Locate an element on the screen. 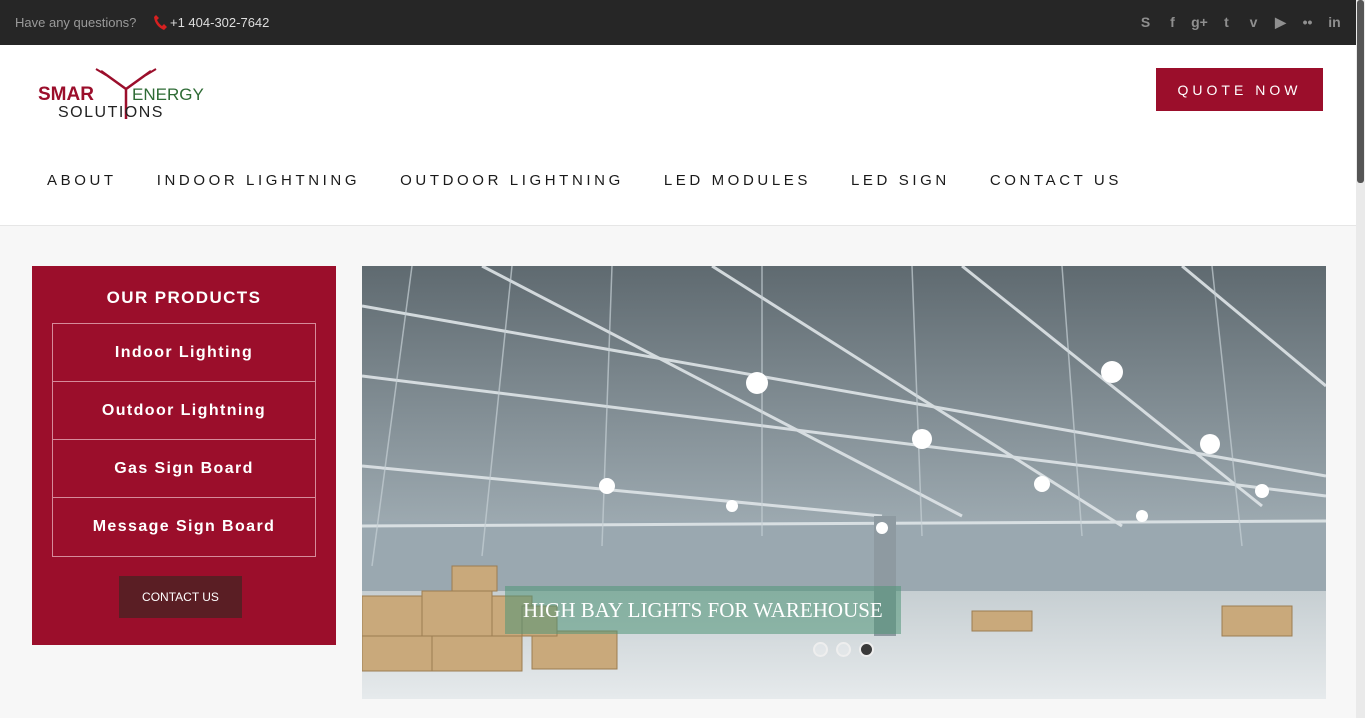 This screenshot has height=718, width=1365. nav-item-about: ABOUT is located at coordinates (82, 180).